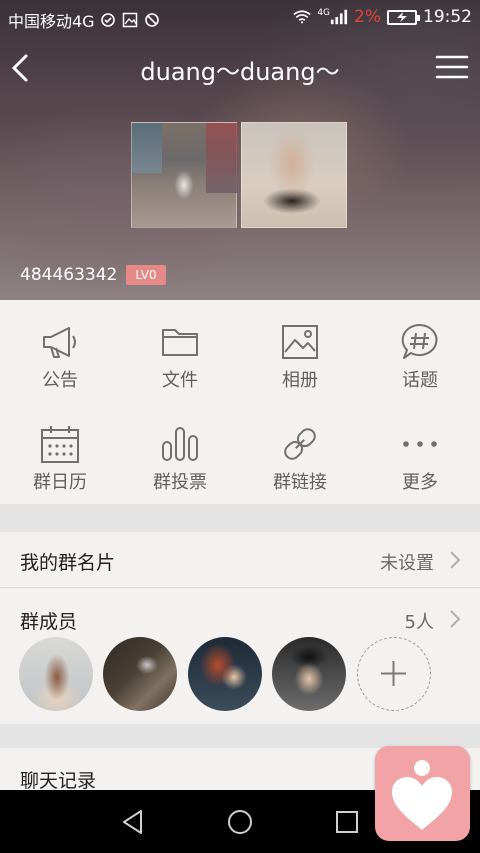 The image size is (480, 853). What do you see at coordinates (324, 13) in the screenshot?
I see `network-type-label: 4G` at bounding box center [324, 13].